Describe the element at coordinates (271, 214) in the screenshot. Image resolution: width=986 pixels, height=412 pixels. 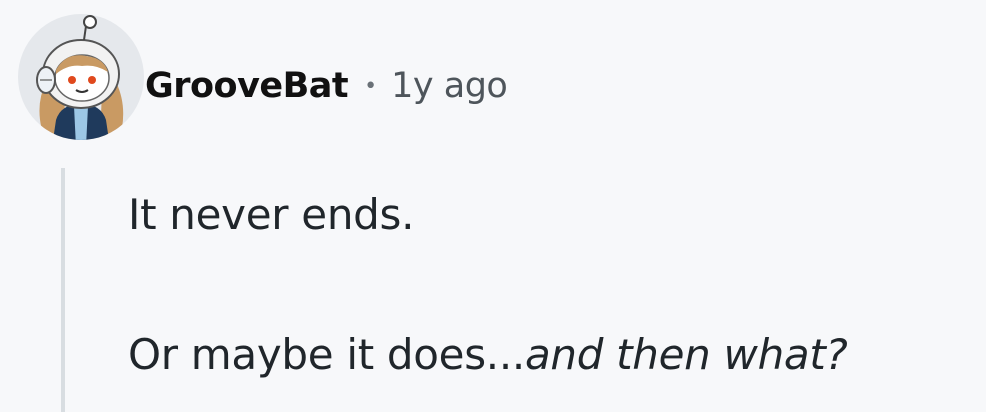
I see `comment-body-paragraph: It never ends.` at that location.